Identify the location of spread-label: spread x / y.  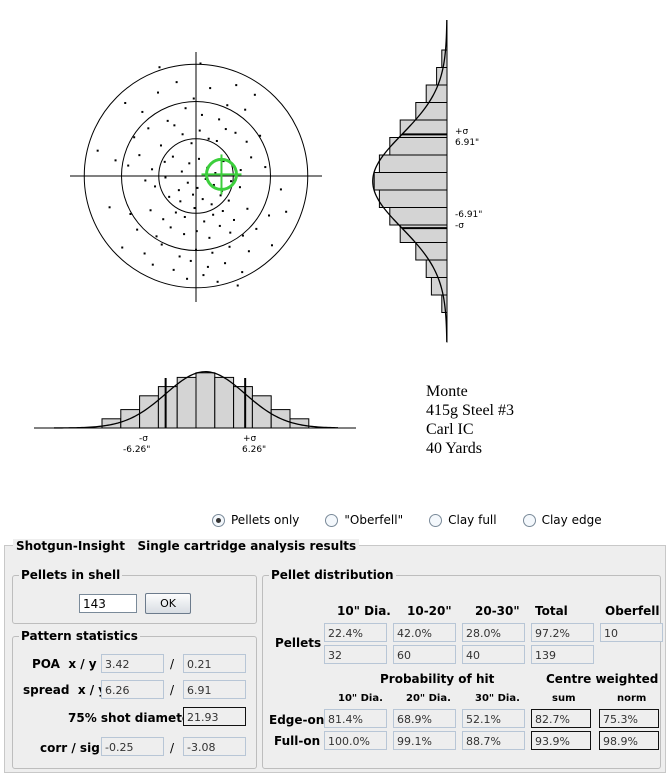
(65, 690).